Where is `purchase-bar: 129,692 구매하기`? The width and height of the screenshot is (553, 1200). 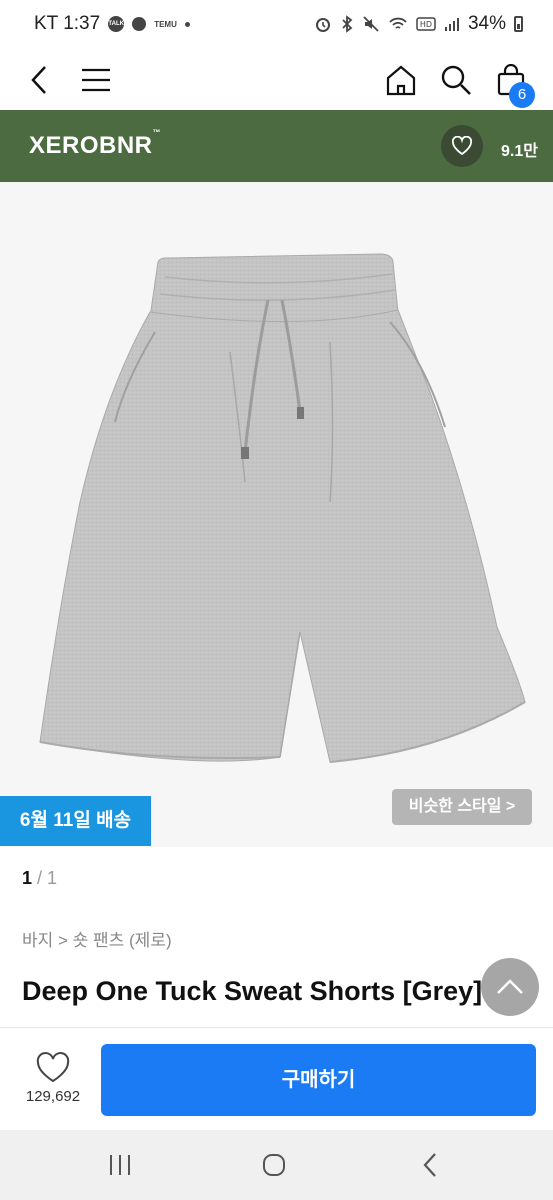
purchase-bar: 129,692 구매하기 is located at coordinates (276, 1079).